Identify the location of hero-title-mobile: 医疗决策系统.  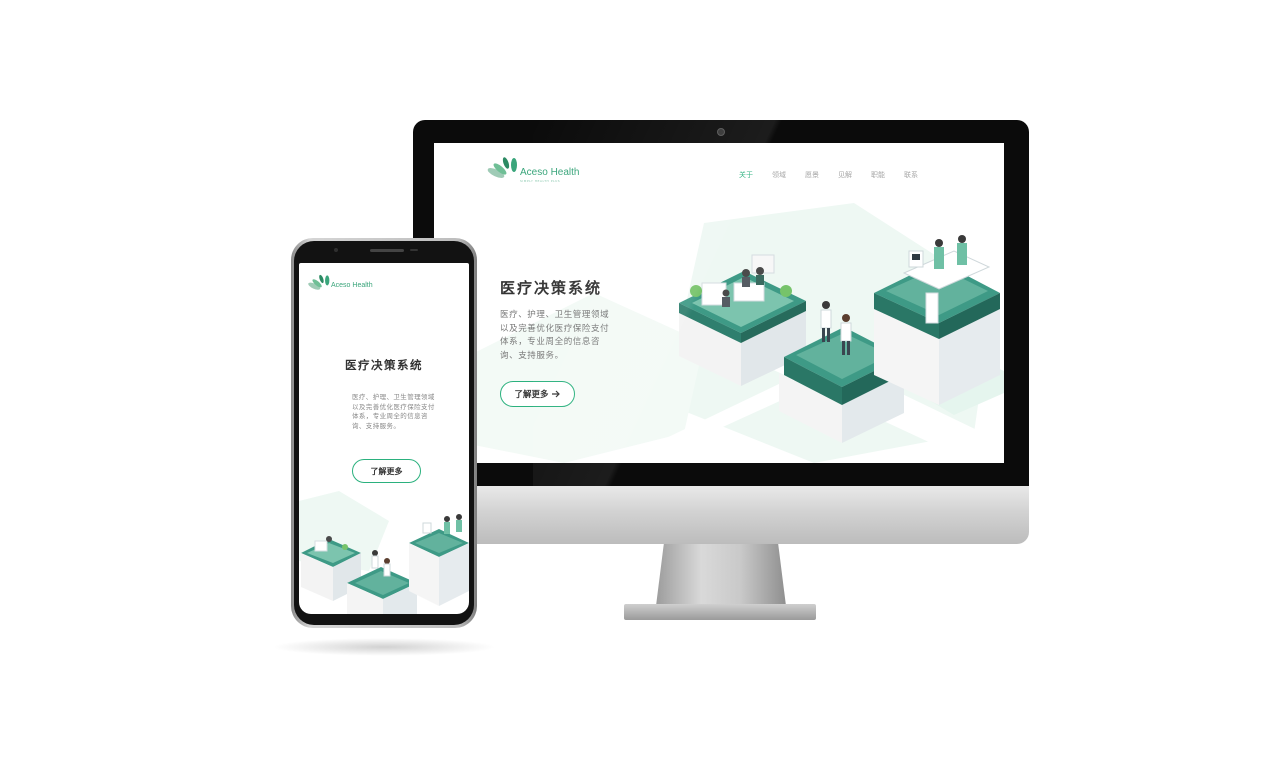
(384, 365).